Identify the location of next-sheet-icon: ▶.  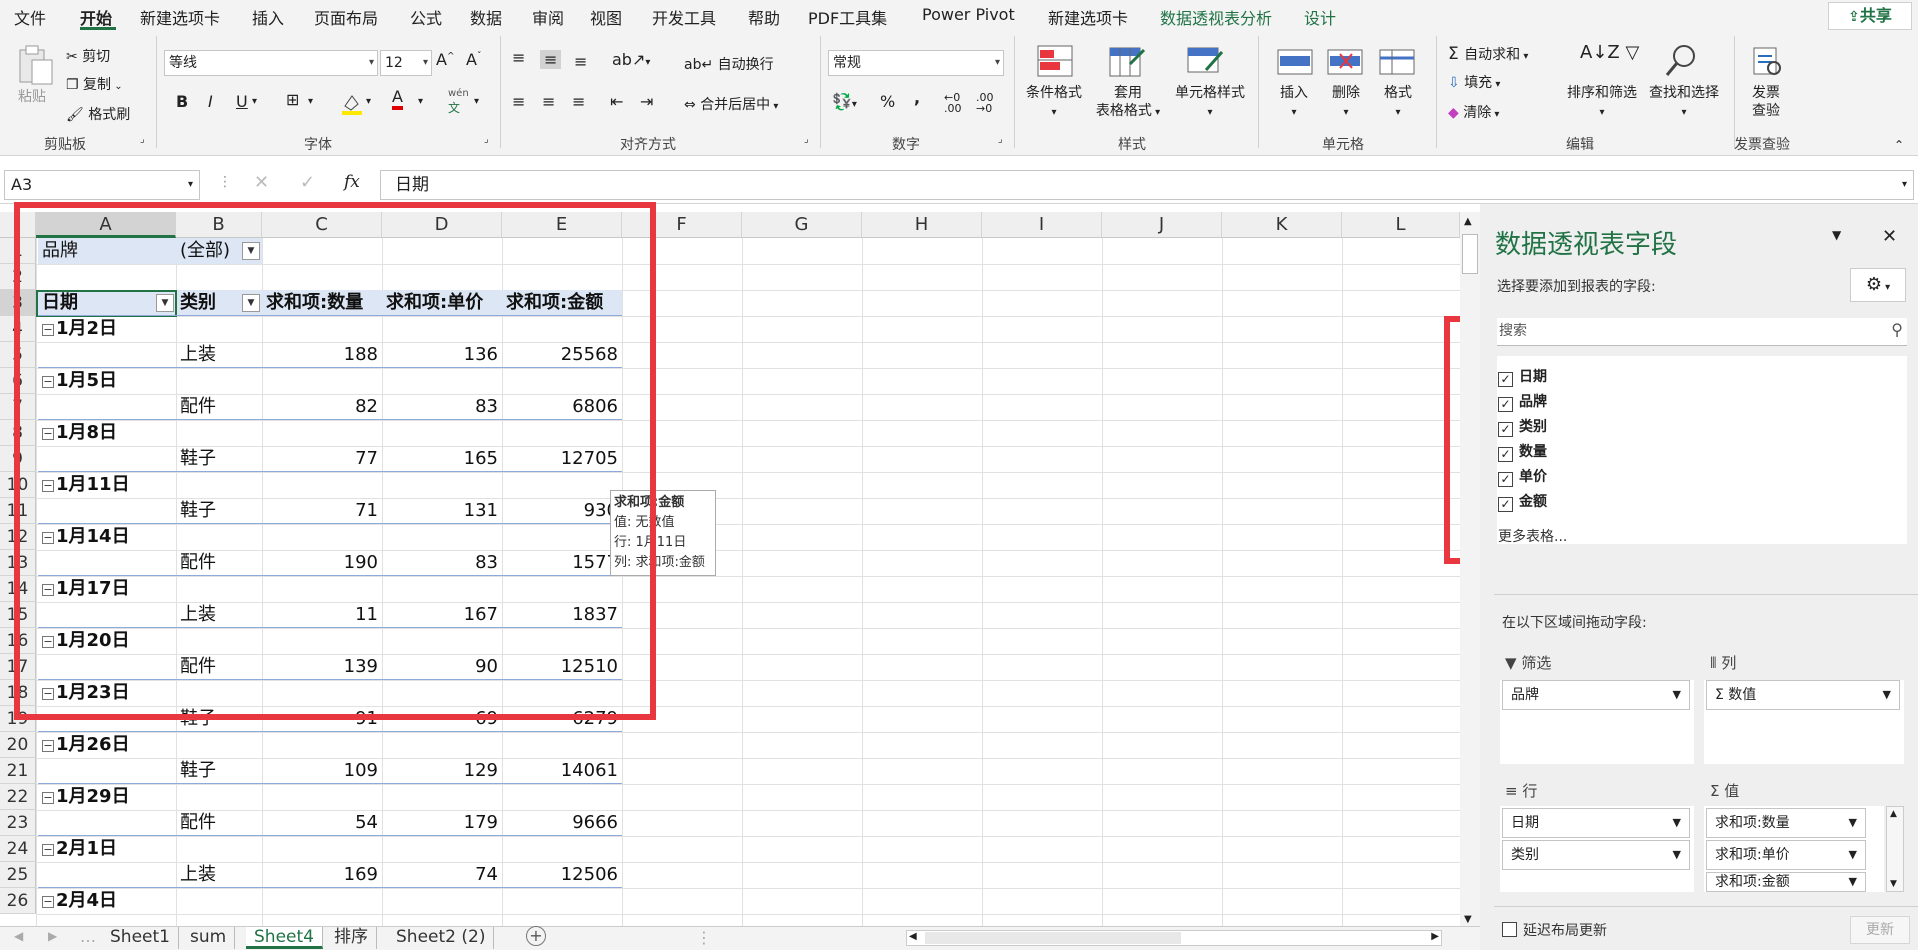
(52, 936).